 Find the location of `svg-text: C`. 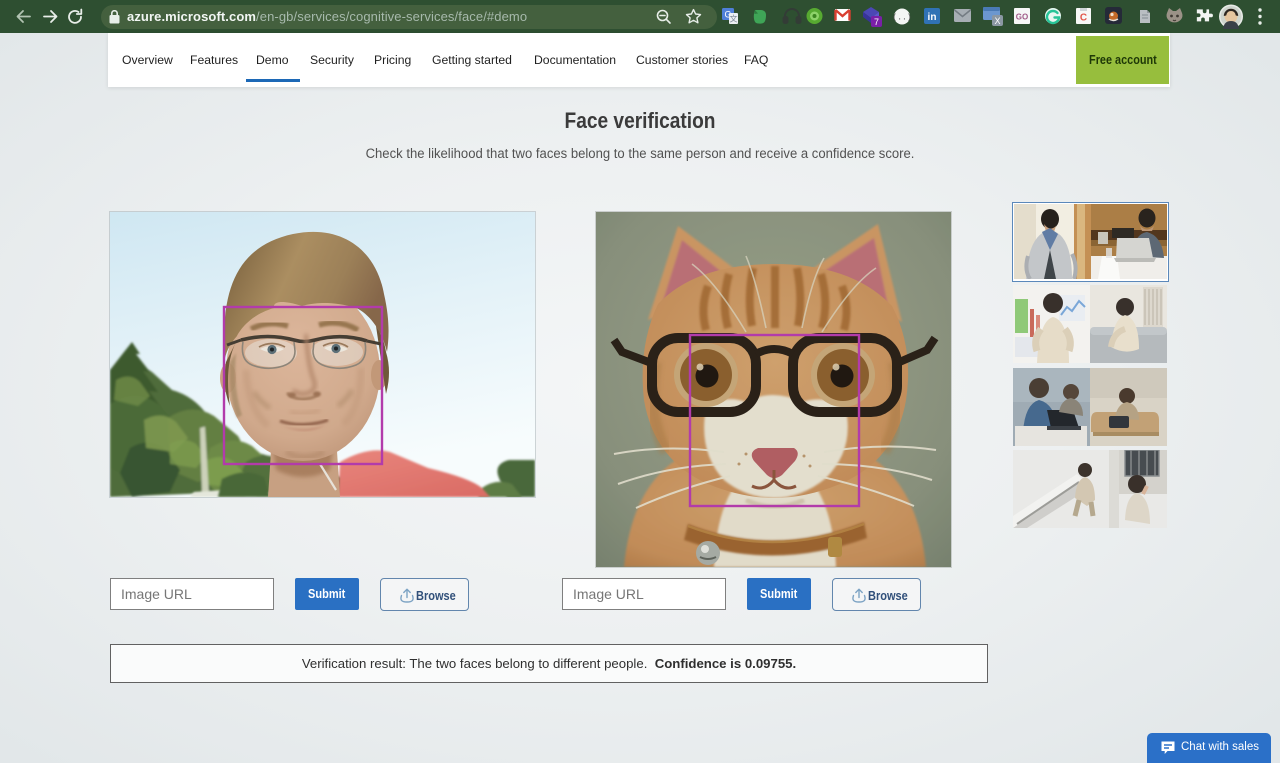

svg-text: C is located at coordinates (1083, 18).